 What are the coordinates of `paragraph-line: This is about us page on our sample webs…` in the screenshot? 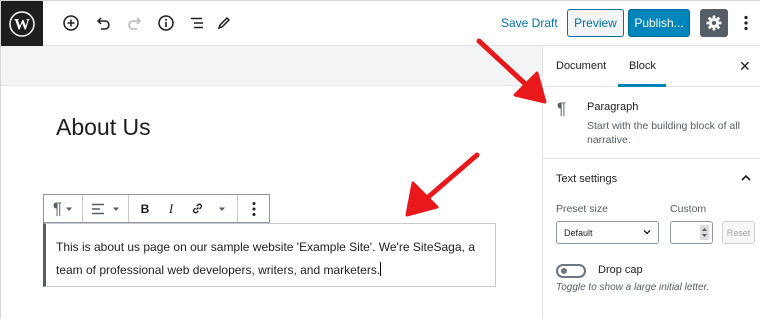 It's located at (265, 247).